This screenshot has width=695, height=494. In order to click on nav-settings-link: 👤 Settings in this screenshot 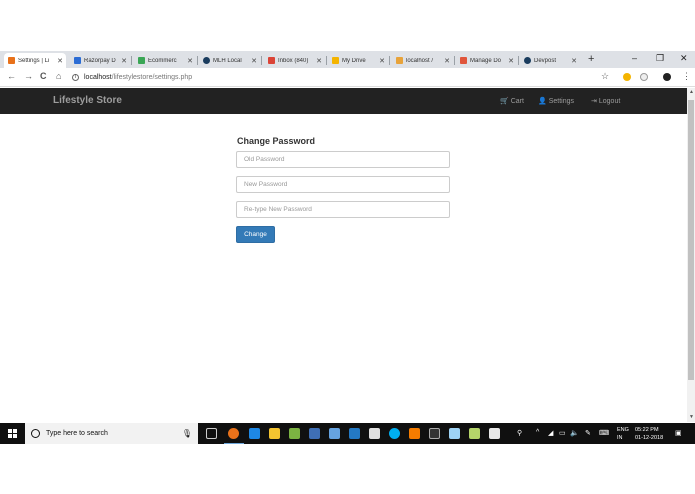, I will do `click(556, 101)`.